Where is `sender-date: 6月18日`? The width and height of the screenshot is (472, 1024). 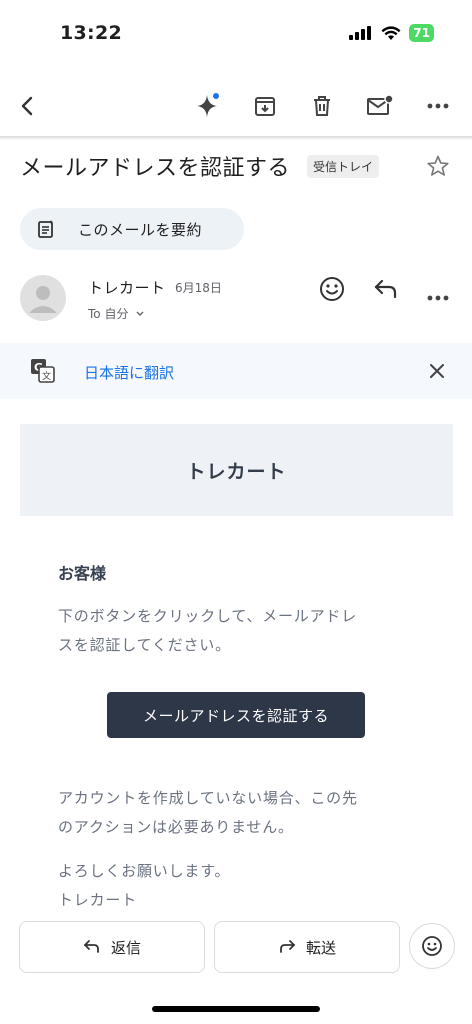 sender-date: 6月18日 is located at coordinates (198, 288).